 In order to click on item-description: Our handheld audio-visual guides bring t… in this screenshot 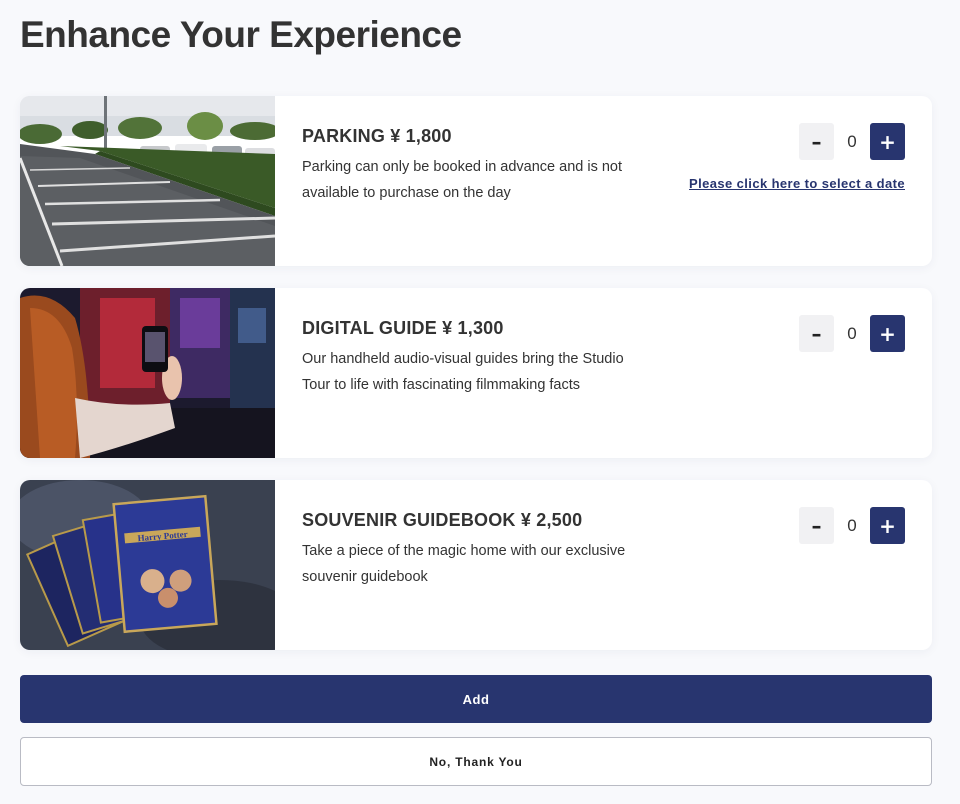, I will do `click(463, 372)`.